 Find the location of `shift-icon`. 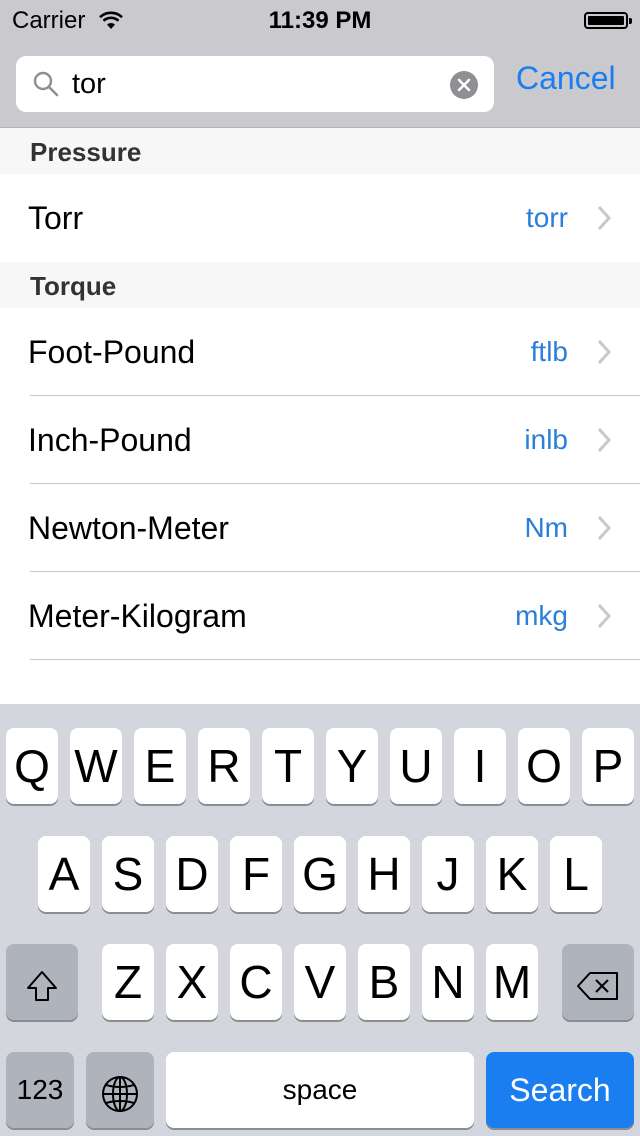

shift-icon is located at coordinates (42, 982).